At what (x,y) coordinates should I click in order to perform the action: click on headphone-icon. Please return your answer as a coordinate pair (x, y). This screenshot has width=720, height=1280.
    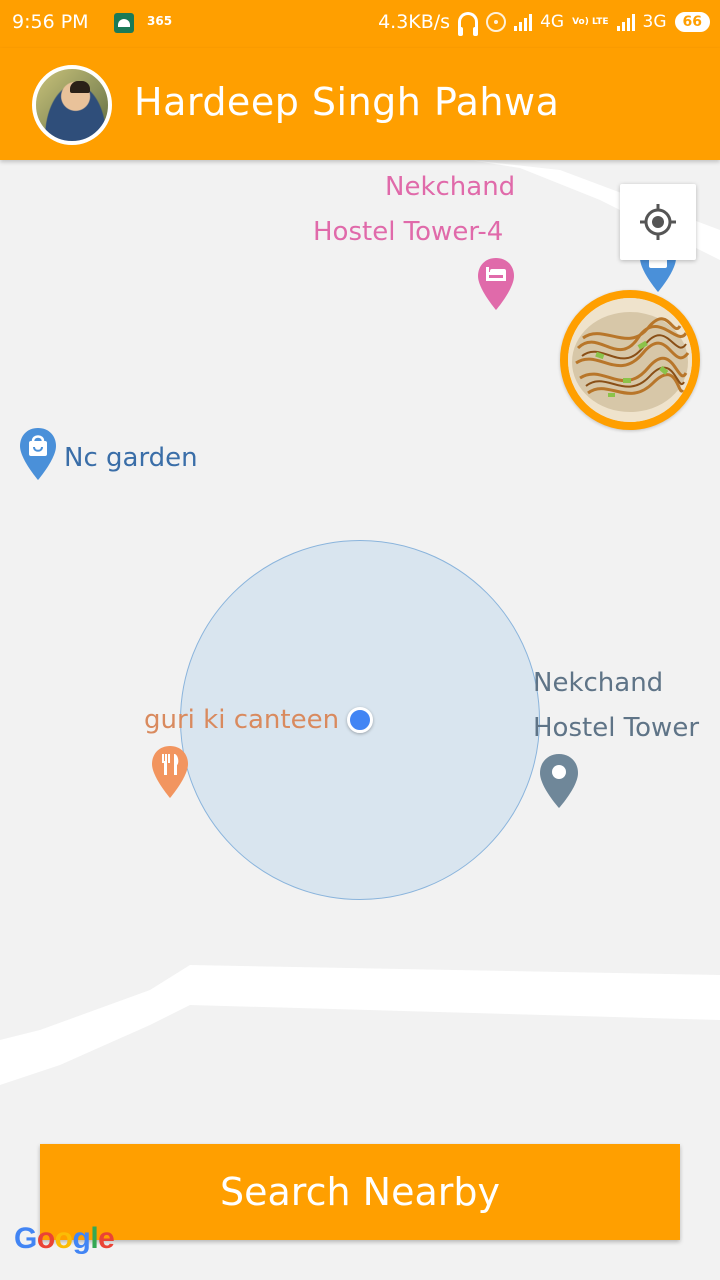
    Looking at the image, I should click on (468, 24).